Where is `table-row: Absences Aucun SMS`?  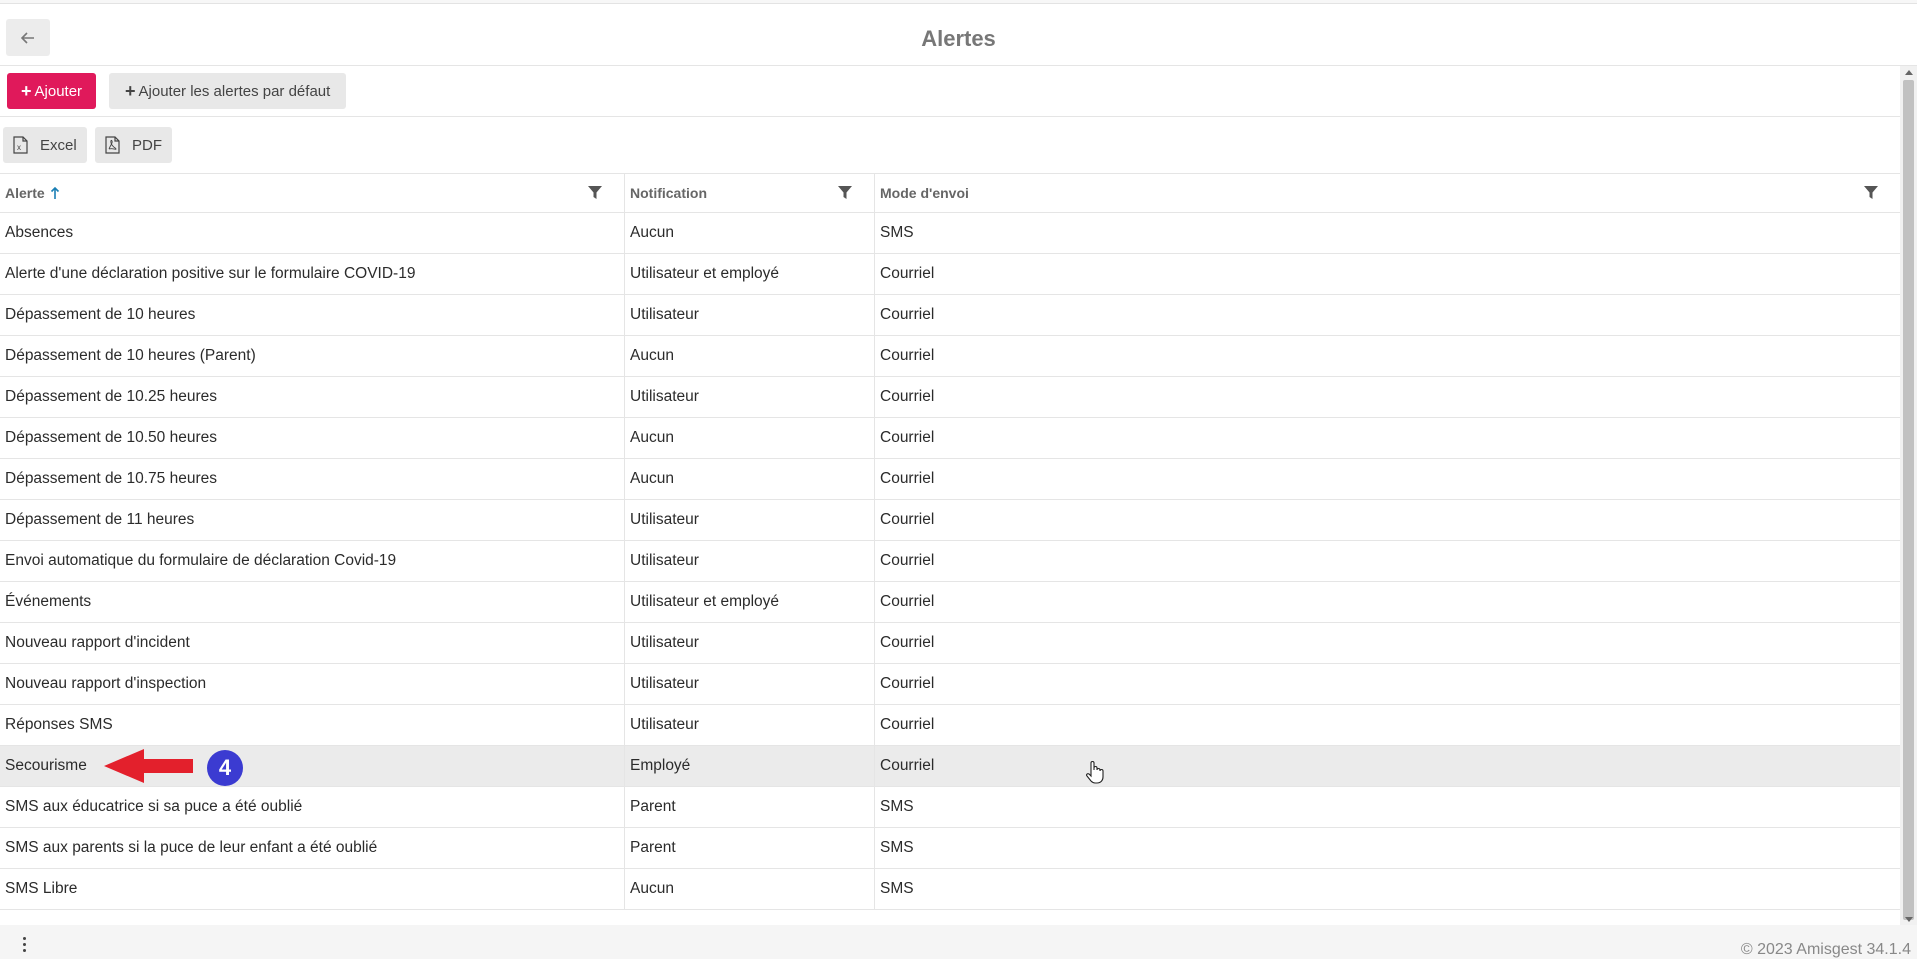 table-row: Absences Aucun SMS is located at coordinates (950, 233).